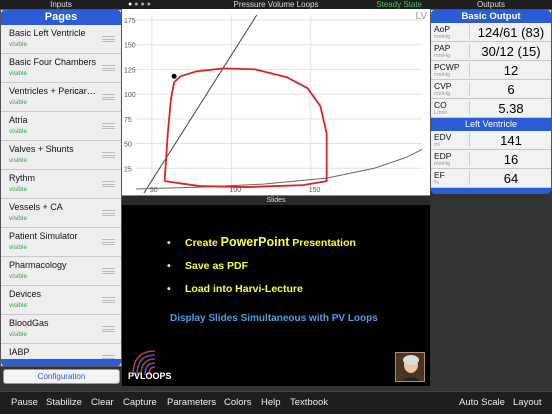 The image size is (552, 414). I want to click on output-row: PAP mmHg 30/12 (15), so click(491, 51).